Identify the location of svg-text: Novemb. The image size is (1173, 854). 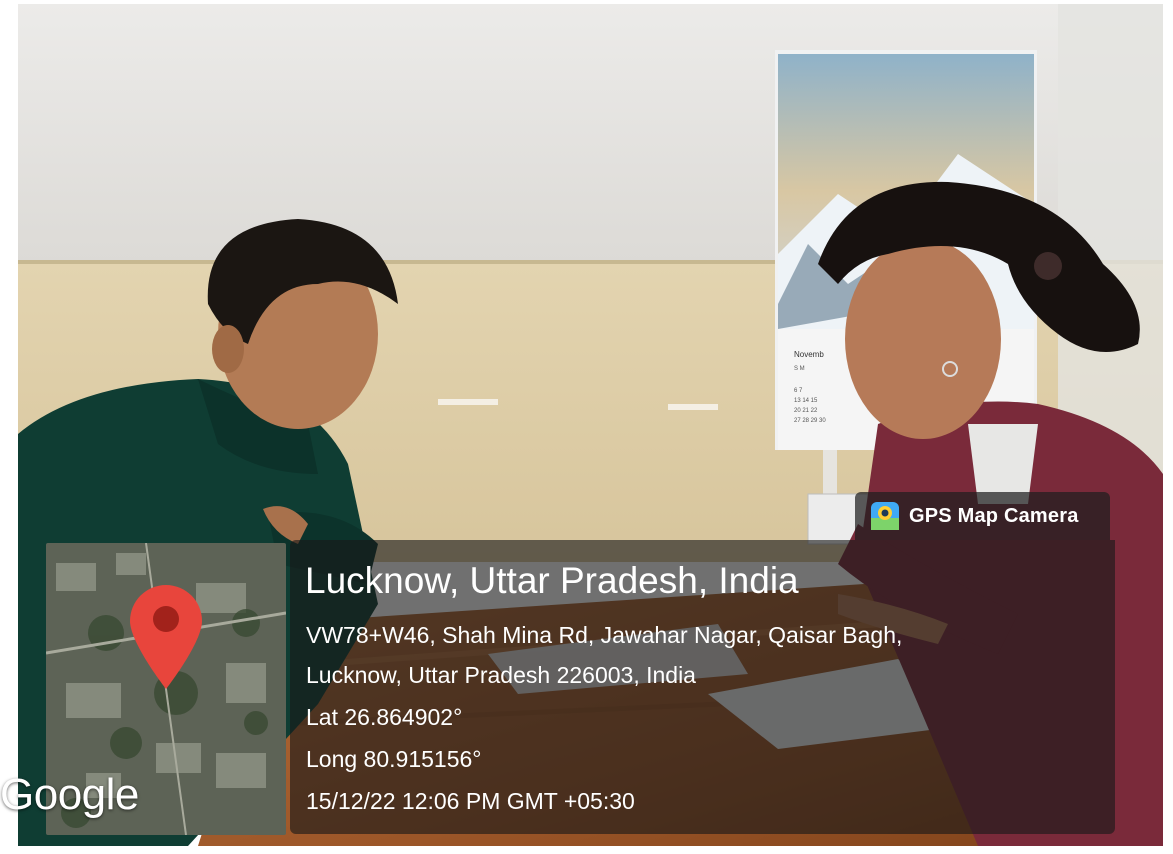
(809, 354).